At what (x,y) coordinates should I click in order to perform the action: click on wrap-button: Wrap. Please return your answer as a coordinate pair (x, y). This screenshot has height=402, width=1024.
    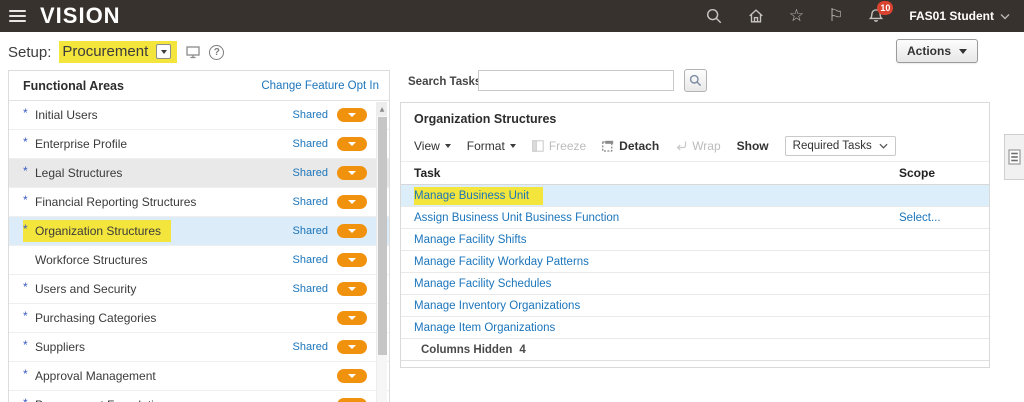
    Looking at the image, I should click on (698, 146).